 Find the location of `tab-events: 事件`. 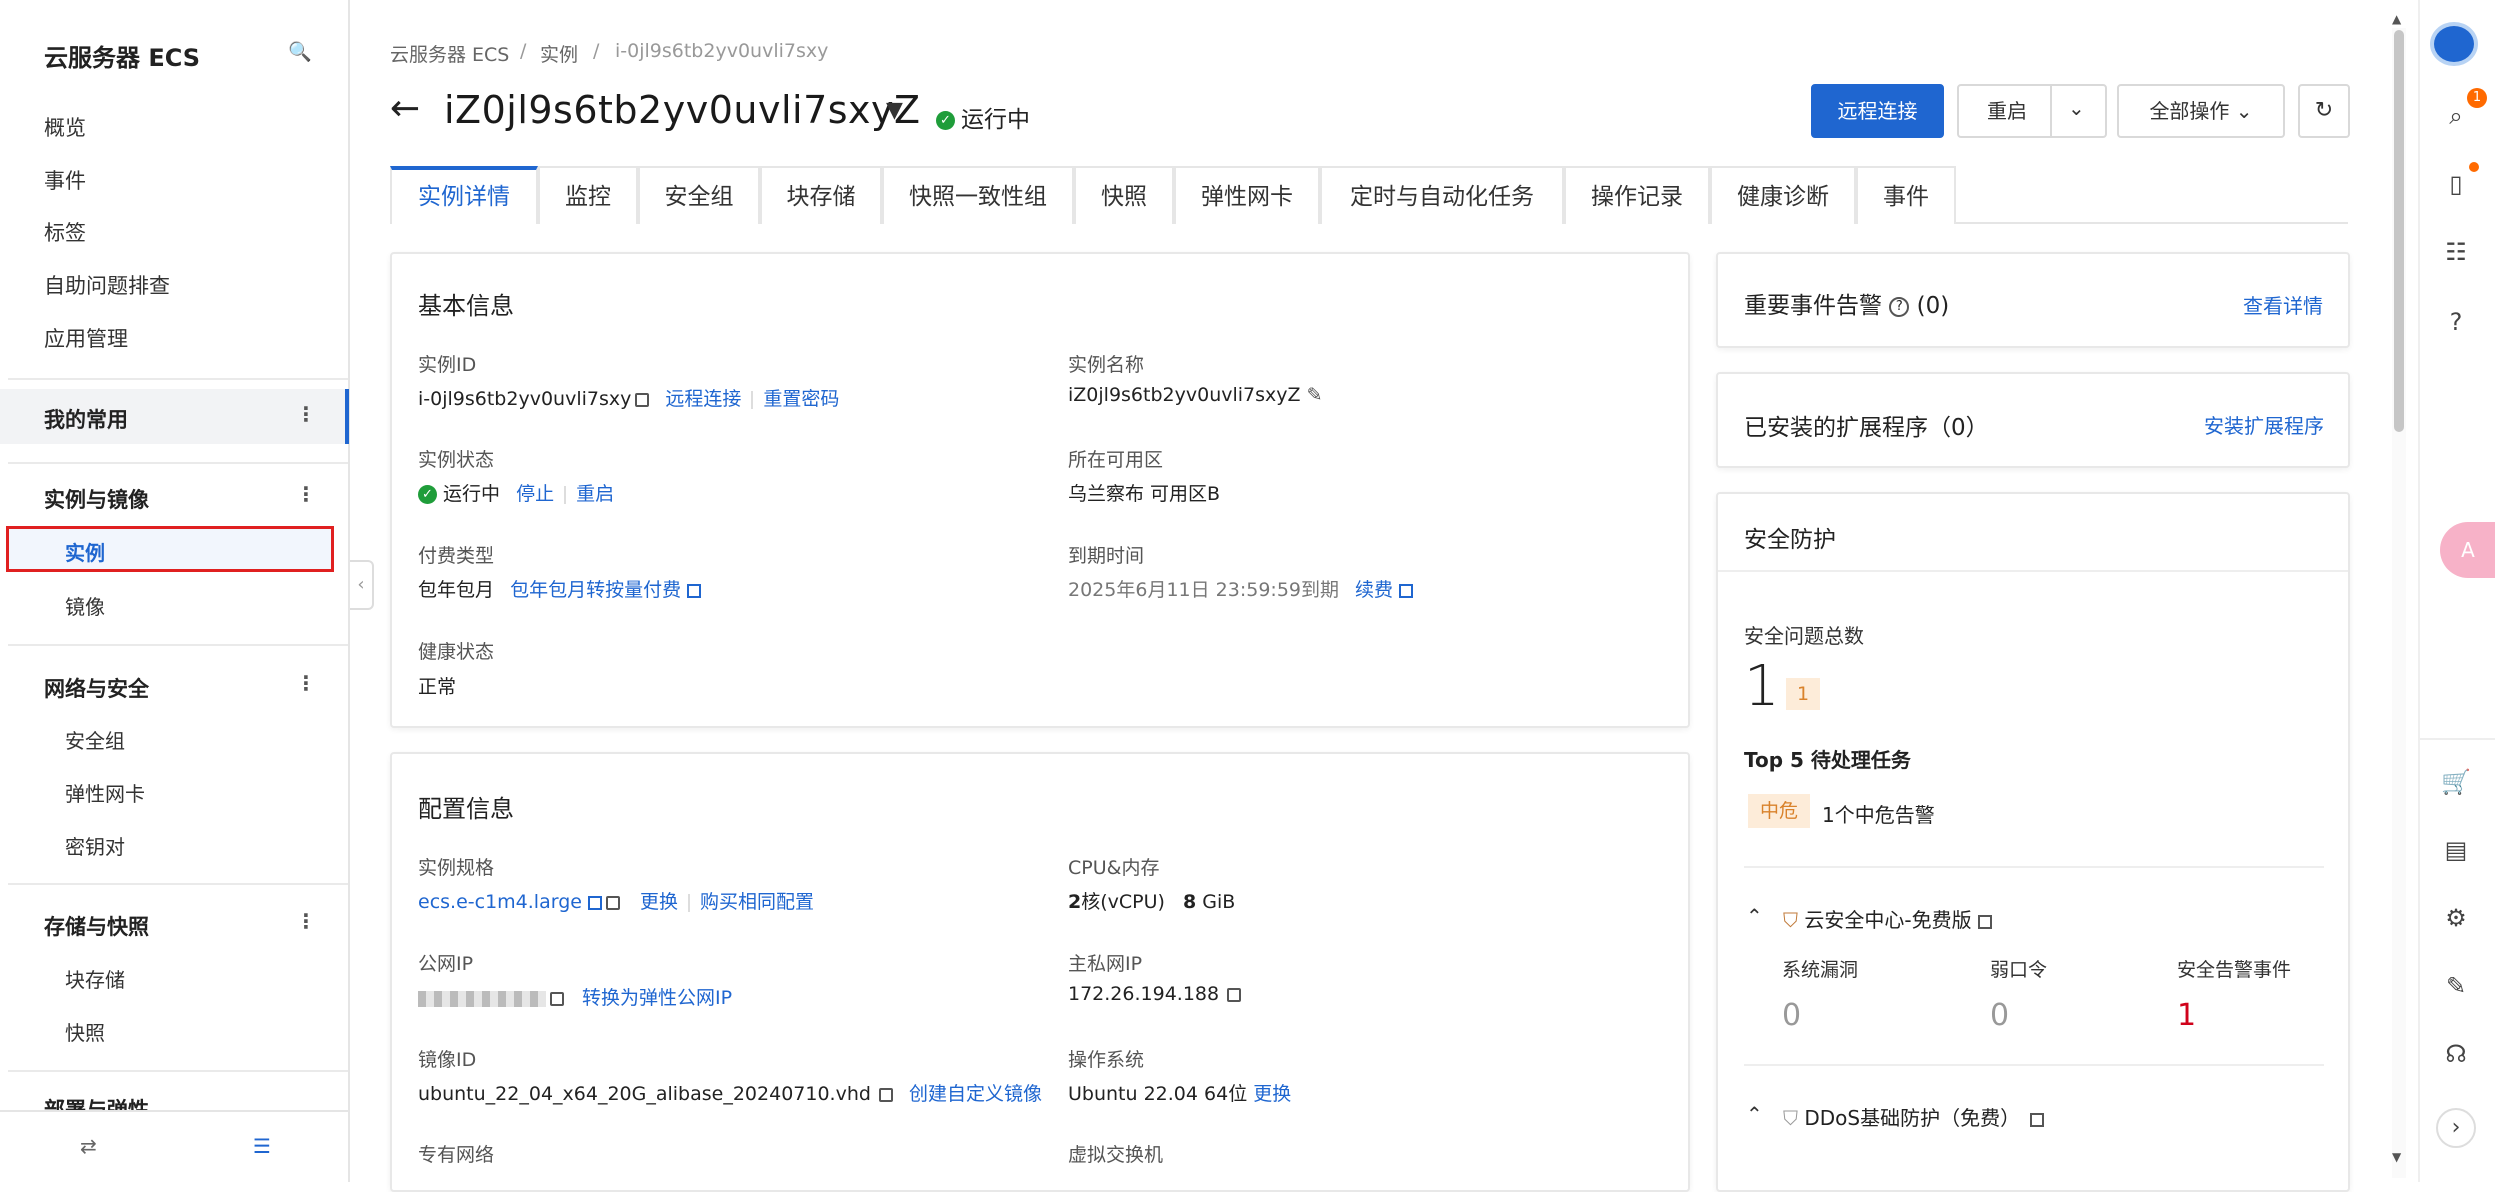

tab-events: 事件 is located at coordinates (1906, 195).